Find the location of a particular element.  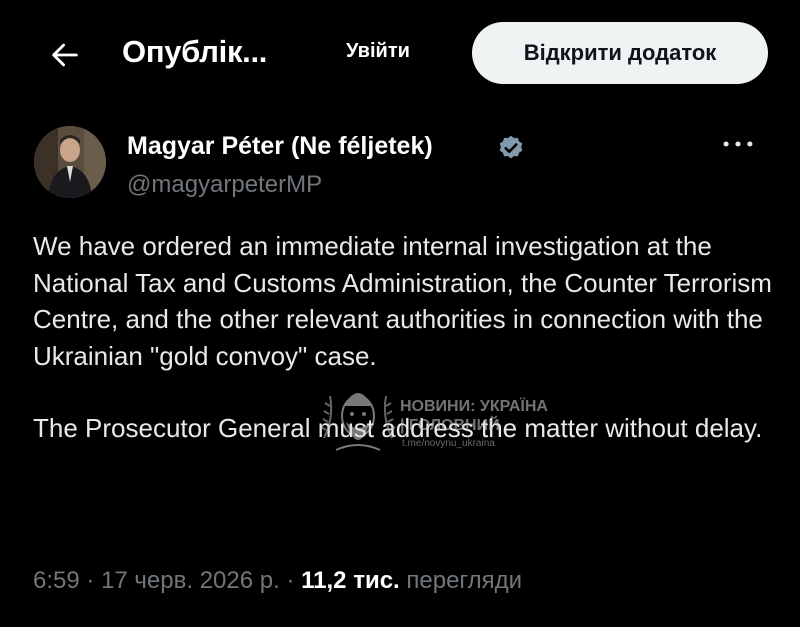

author-name: Magyar Péter (Ne féljetek) is located at coordinates (280, 146).